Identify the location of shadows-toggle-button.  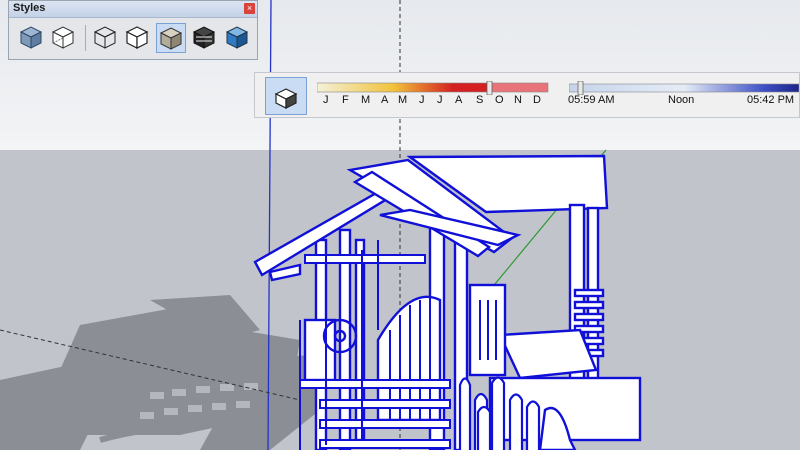
(286, 96).